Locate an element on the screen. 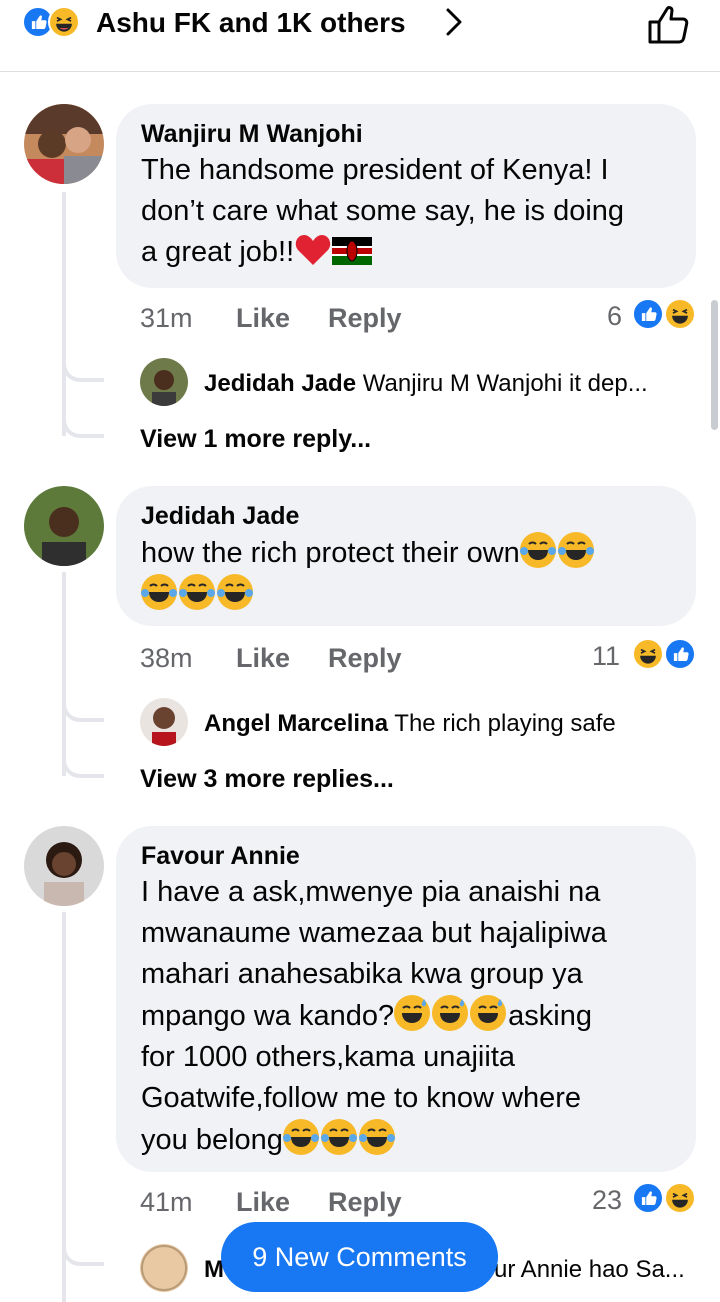  comment-author: Jedidah Jade is located at coordinates (406, 516).